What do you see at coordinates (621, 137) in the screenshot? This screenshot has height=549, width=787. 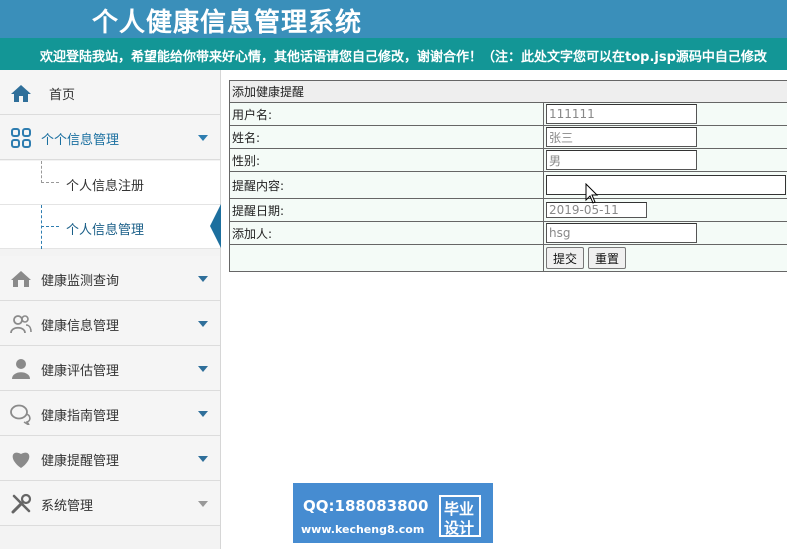 I see `name-field` at bounding box center [621, 137].